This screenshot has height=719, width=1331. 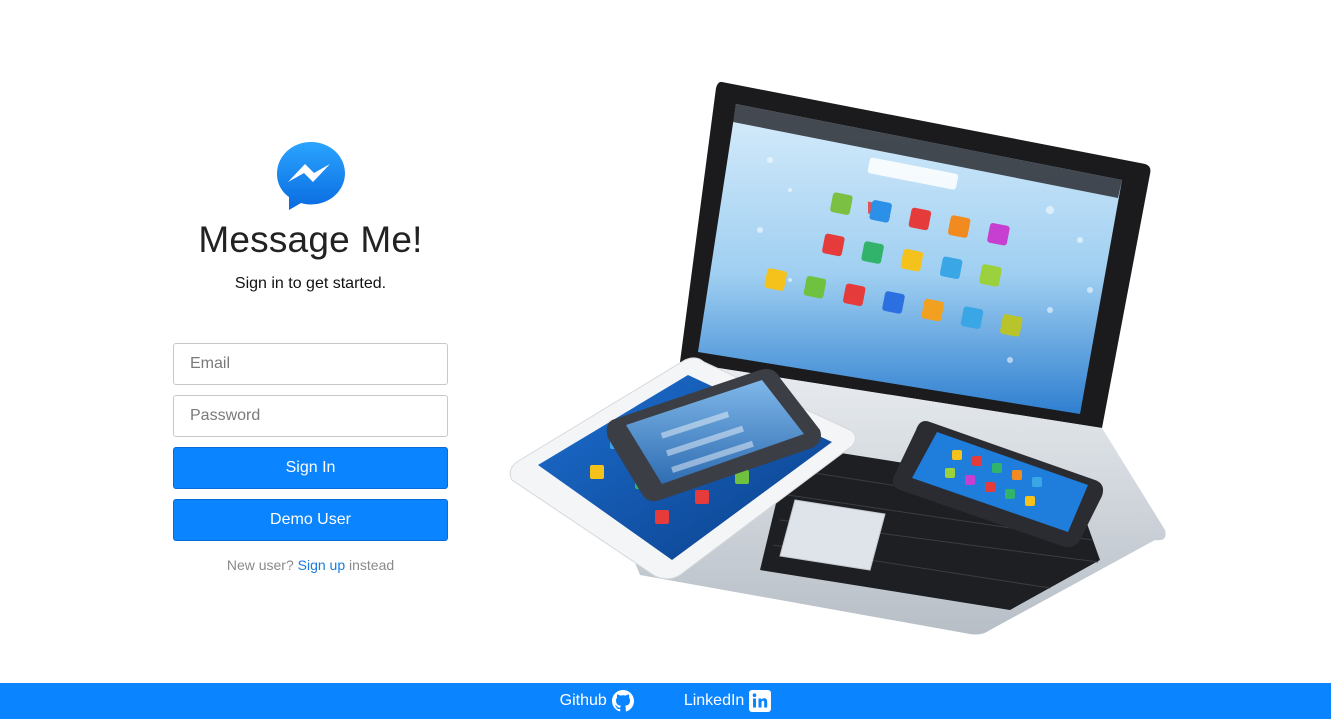 What do you see at coordinates (583, 700) in the screenshot?
I see `github-link-label: Github` at bounding box center [583, 700].